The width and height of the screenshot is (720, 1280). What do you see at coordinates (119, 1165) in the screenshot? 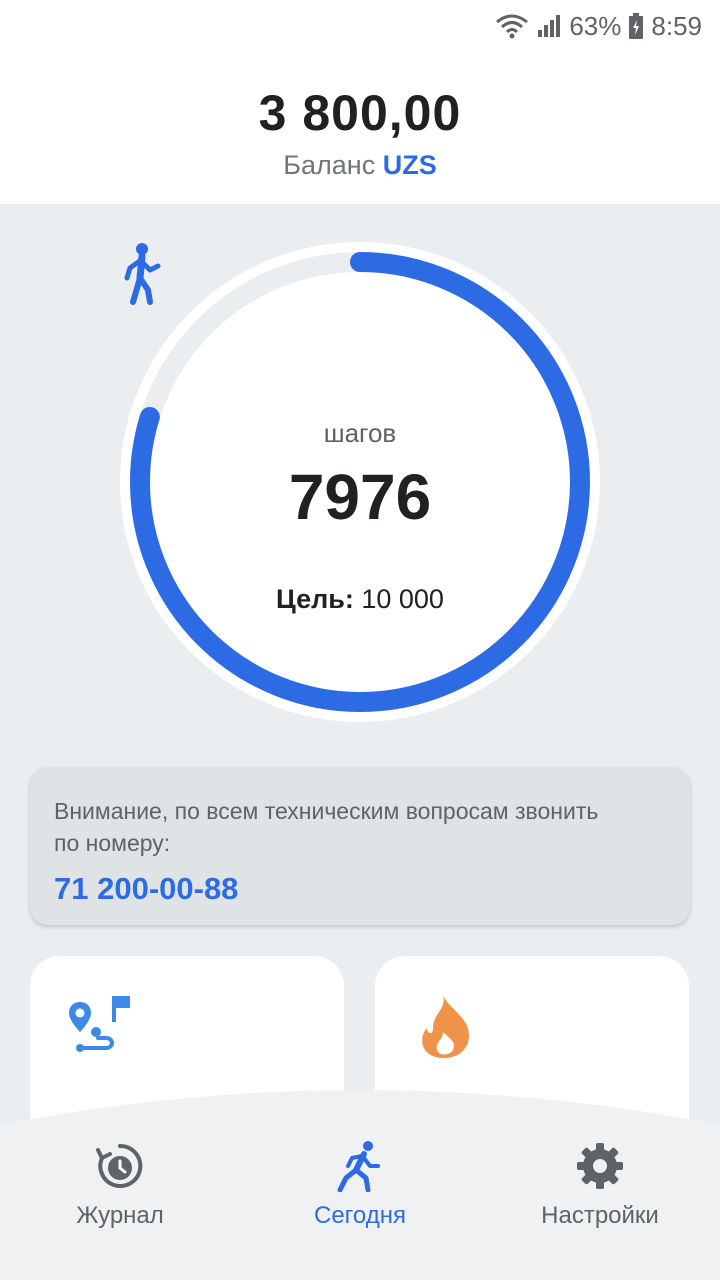
I see `history-icon` at bounding box center [119, 1165].